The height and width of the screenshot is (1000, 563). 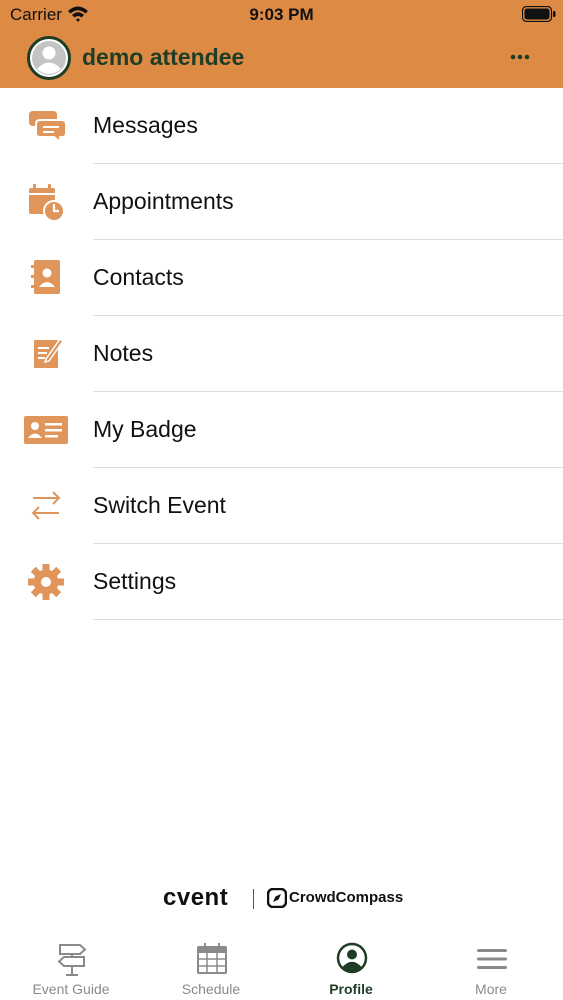 What do you see at coordinates (281, 506) in the screenshot?
I see `menu-item-switch-event: Switch Event` at bounding box center [281, 506].